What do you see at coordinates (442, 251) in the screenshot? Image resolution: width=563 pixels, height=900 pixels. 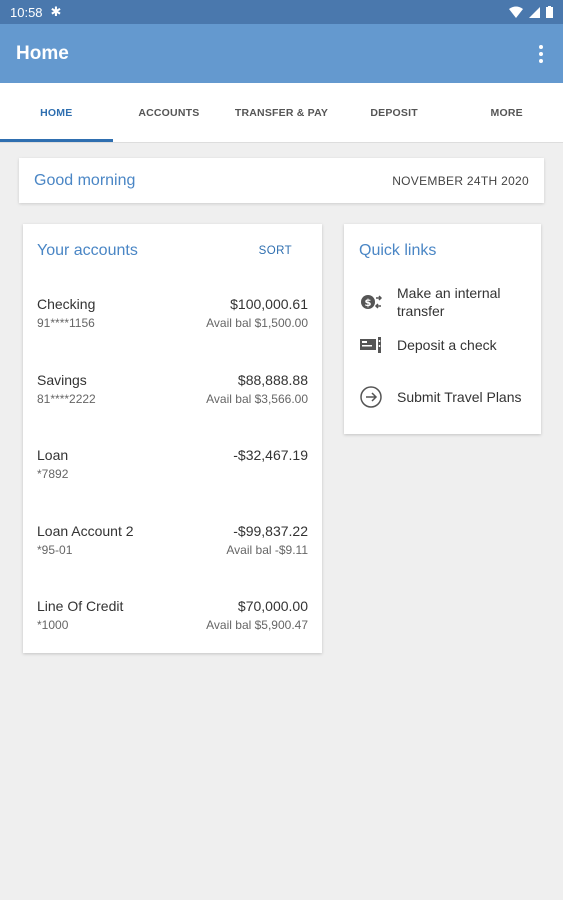 I see `quick-links-header: Quick links` at bounding box center [442, 251].